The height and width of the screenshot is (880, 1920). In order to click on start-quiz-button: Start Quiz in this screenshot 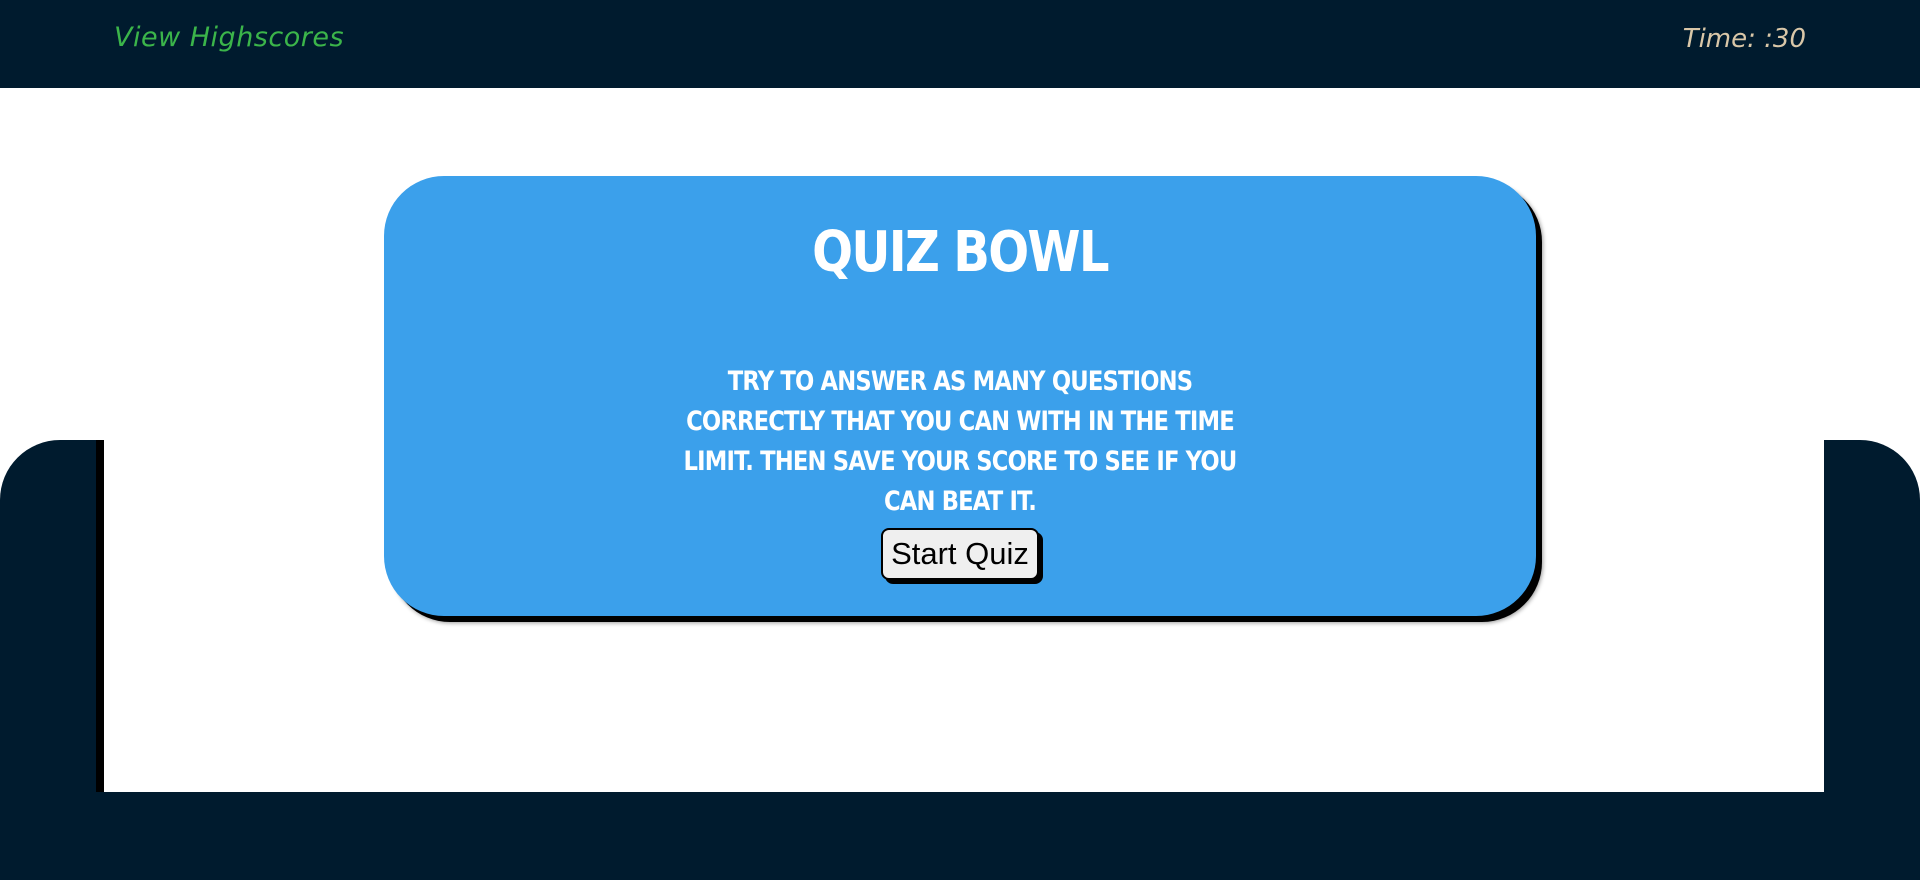, I will do `click(960, 554)`.